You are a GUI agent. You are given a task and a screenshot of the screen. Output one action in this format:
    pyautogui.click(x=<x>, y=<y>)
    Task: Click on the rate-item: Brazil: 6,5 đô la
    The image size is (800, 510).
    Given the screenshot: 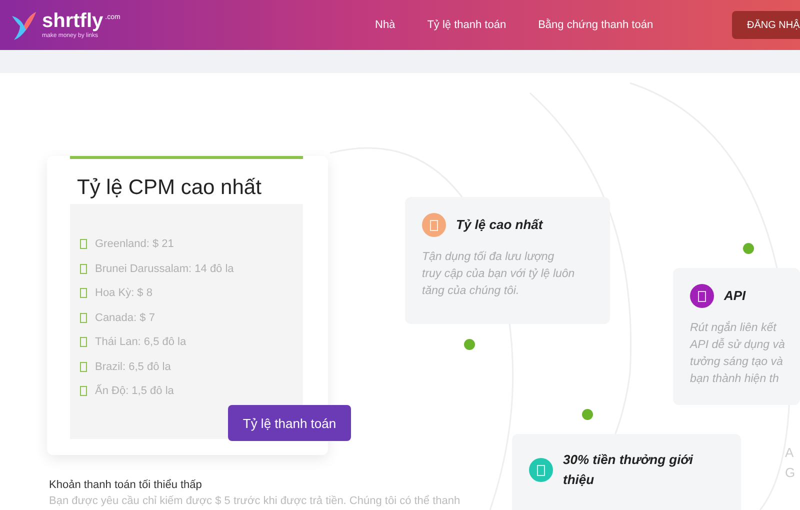 What is the action you would take?
    pyautogui.click(x=133, y=366)
    